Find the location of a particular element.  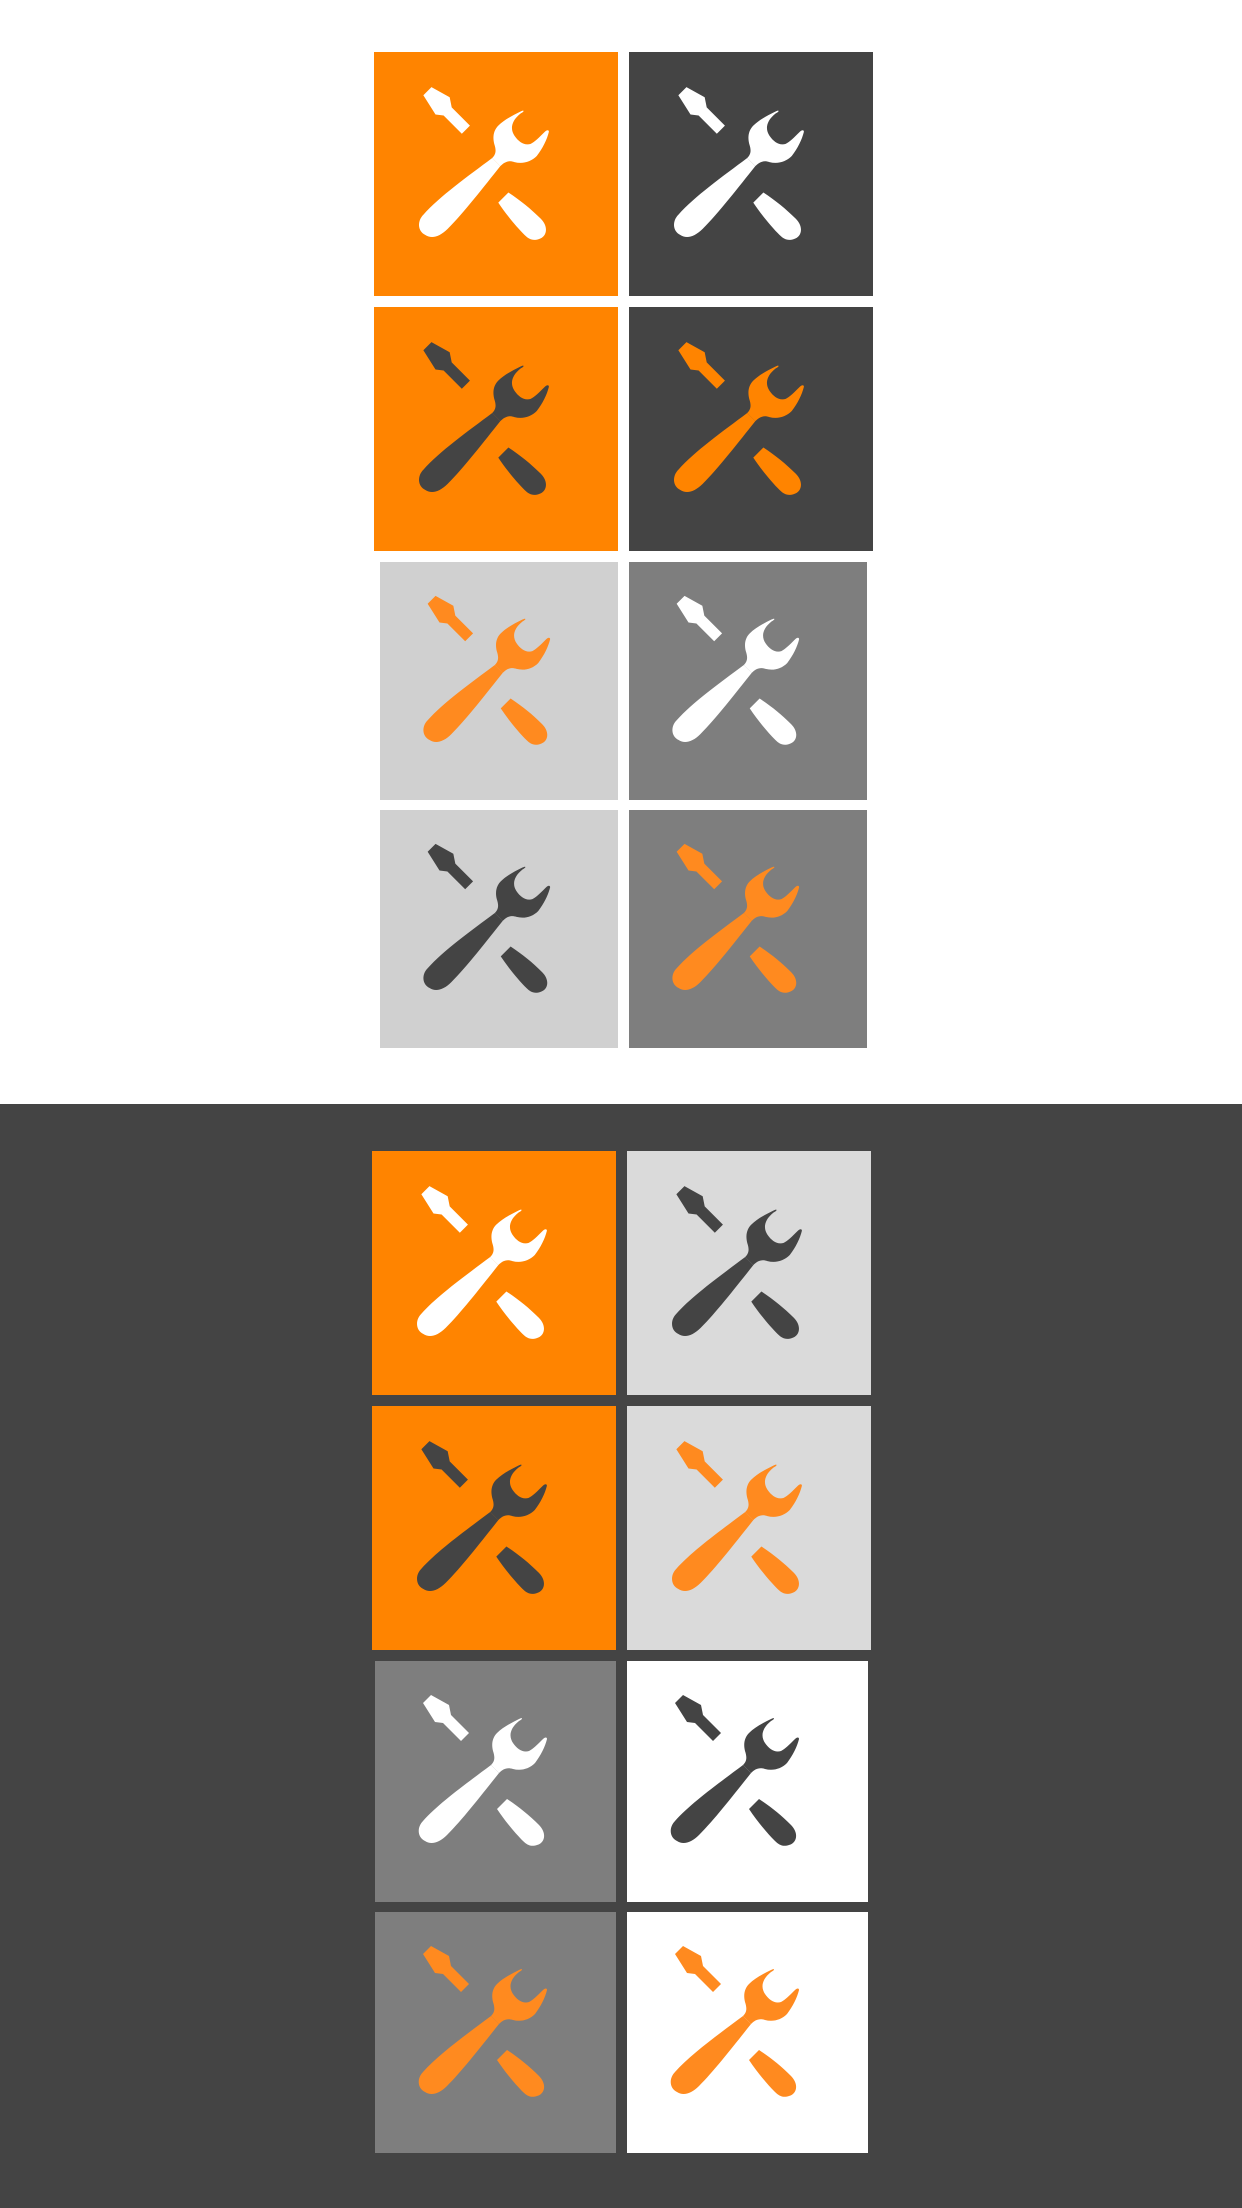

tile-lightgray-charcoal is located at coordinates (499, 929).